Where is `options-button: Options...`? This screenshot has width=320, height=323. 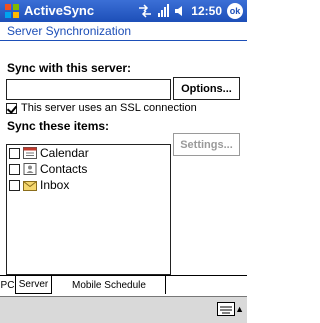
options-button: Options... is located at coordinates (206, 88).